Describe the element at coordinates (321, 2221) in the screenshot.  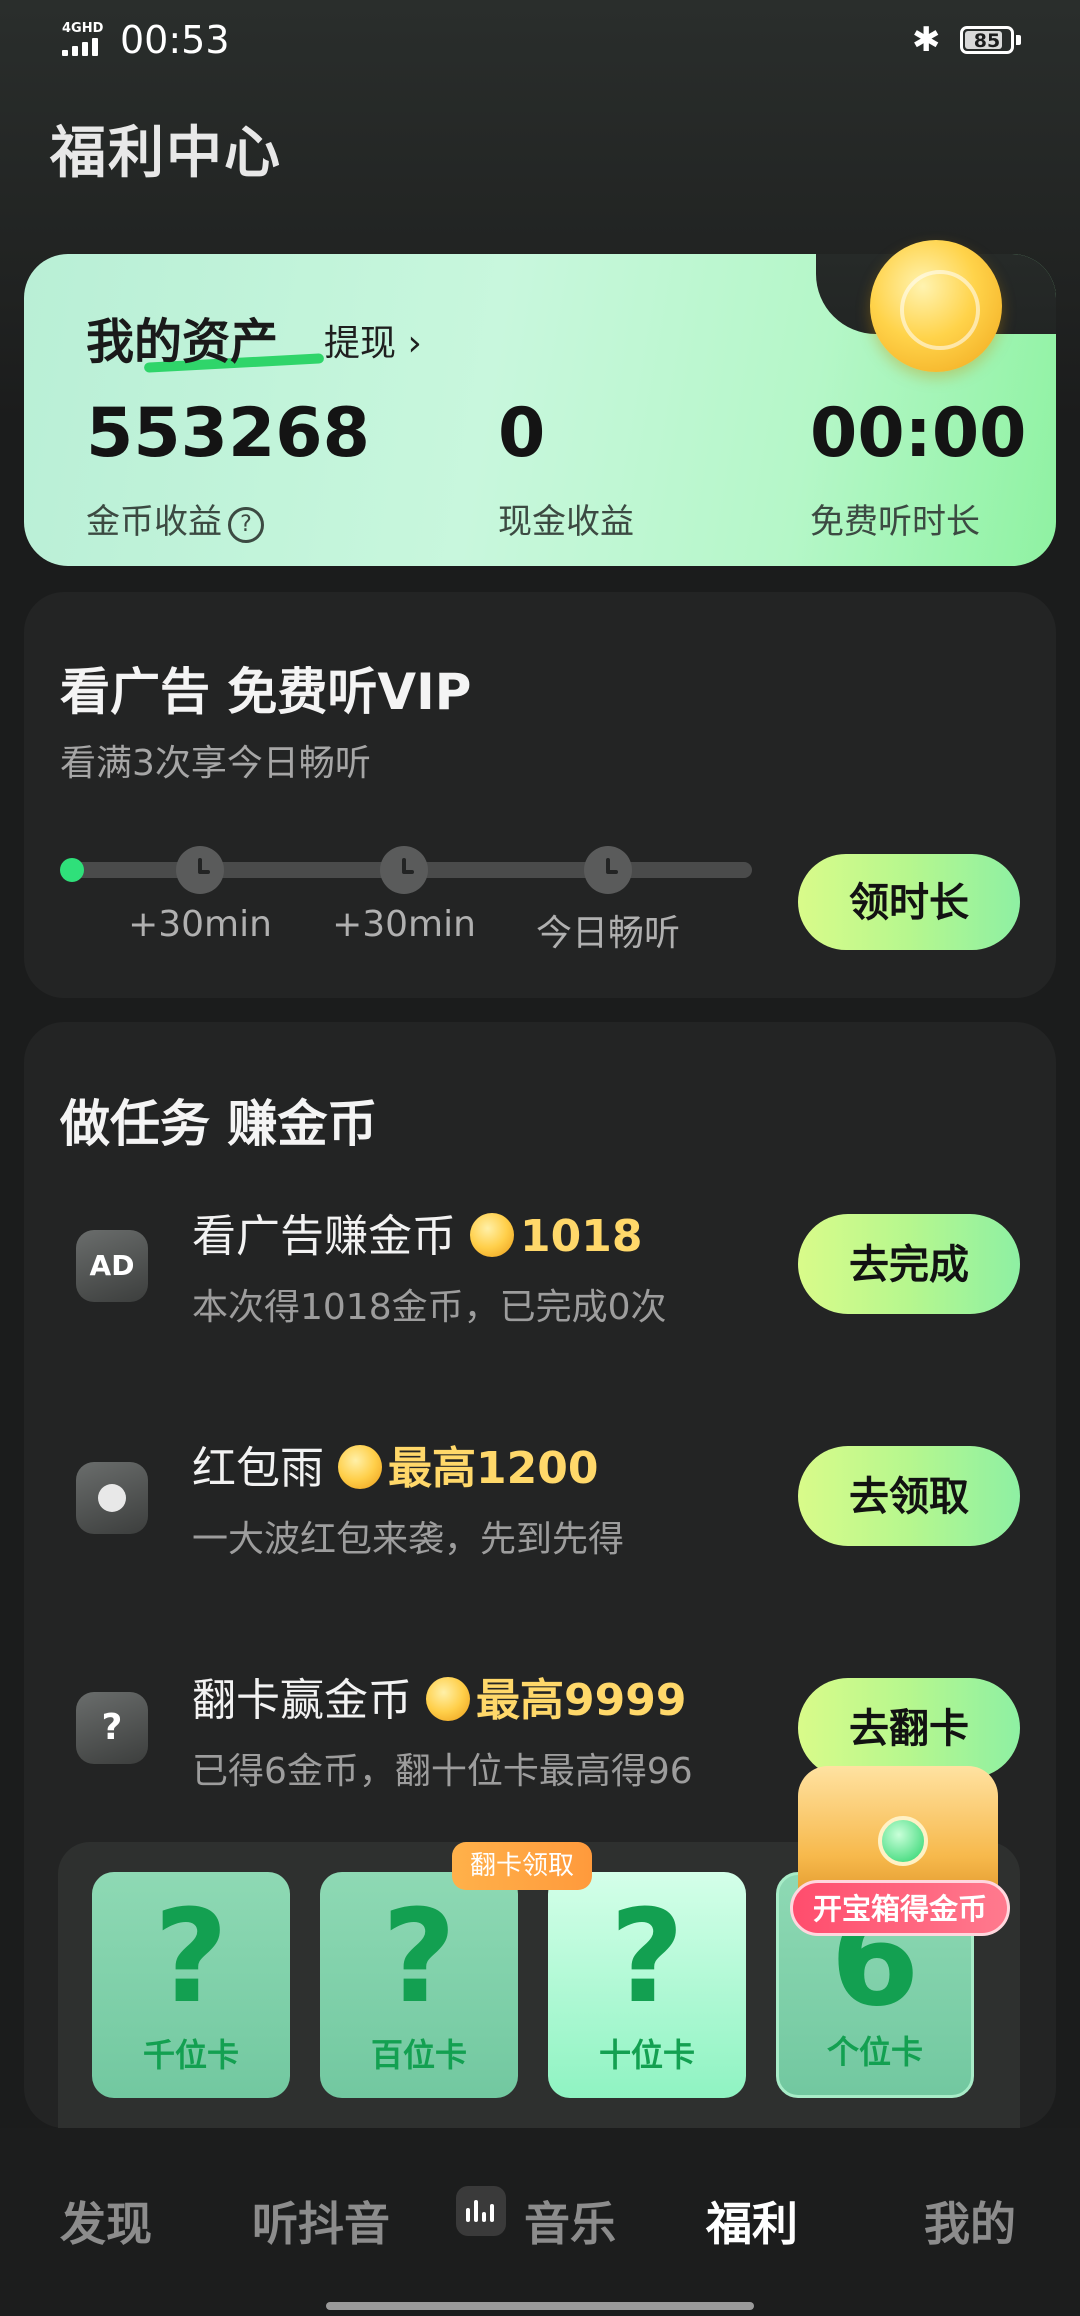
I see `nav-listen-douyin: 听抖音` at that location.